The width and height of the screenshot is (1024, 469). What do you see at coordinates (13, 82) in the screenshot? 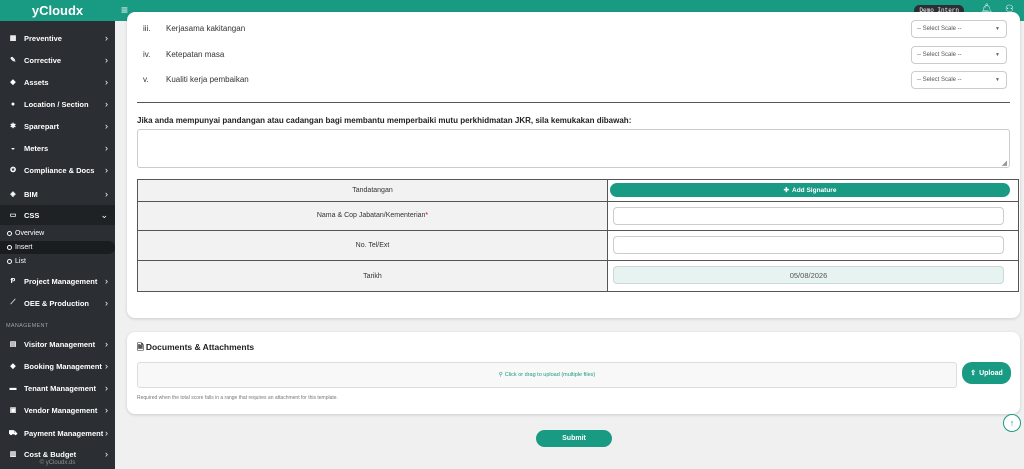
I see `tag-icon: ◆` at bounding box center [13, 82].